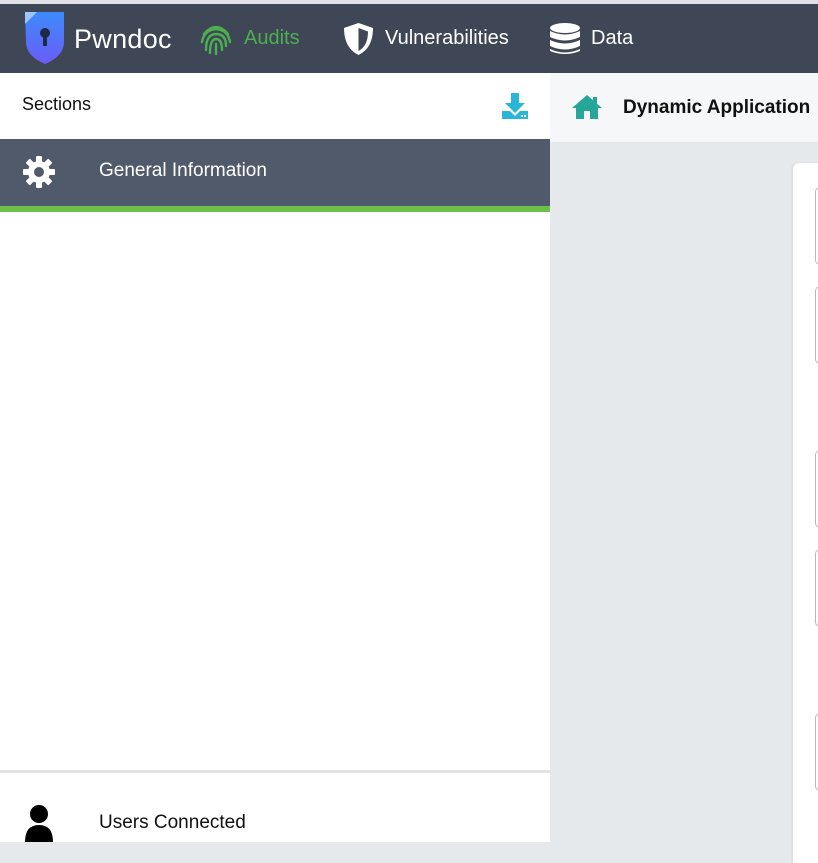  What do you see at coordinates (275, 209) in the screenshot?
I see `active-section-indicator` at bounding box center [275, 209].